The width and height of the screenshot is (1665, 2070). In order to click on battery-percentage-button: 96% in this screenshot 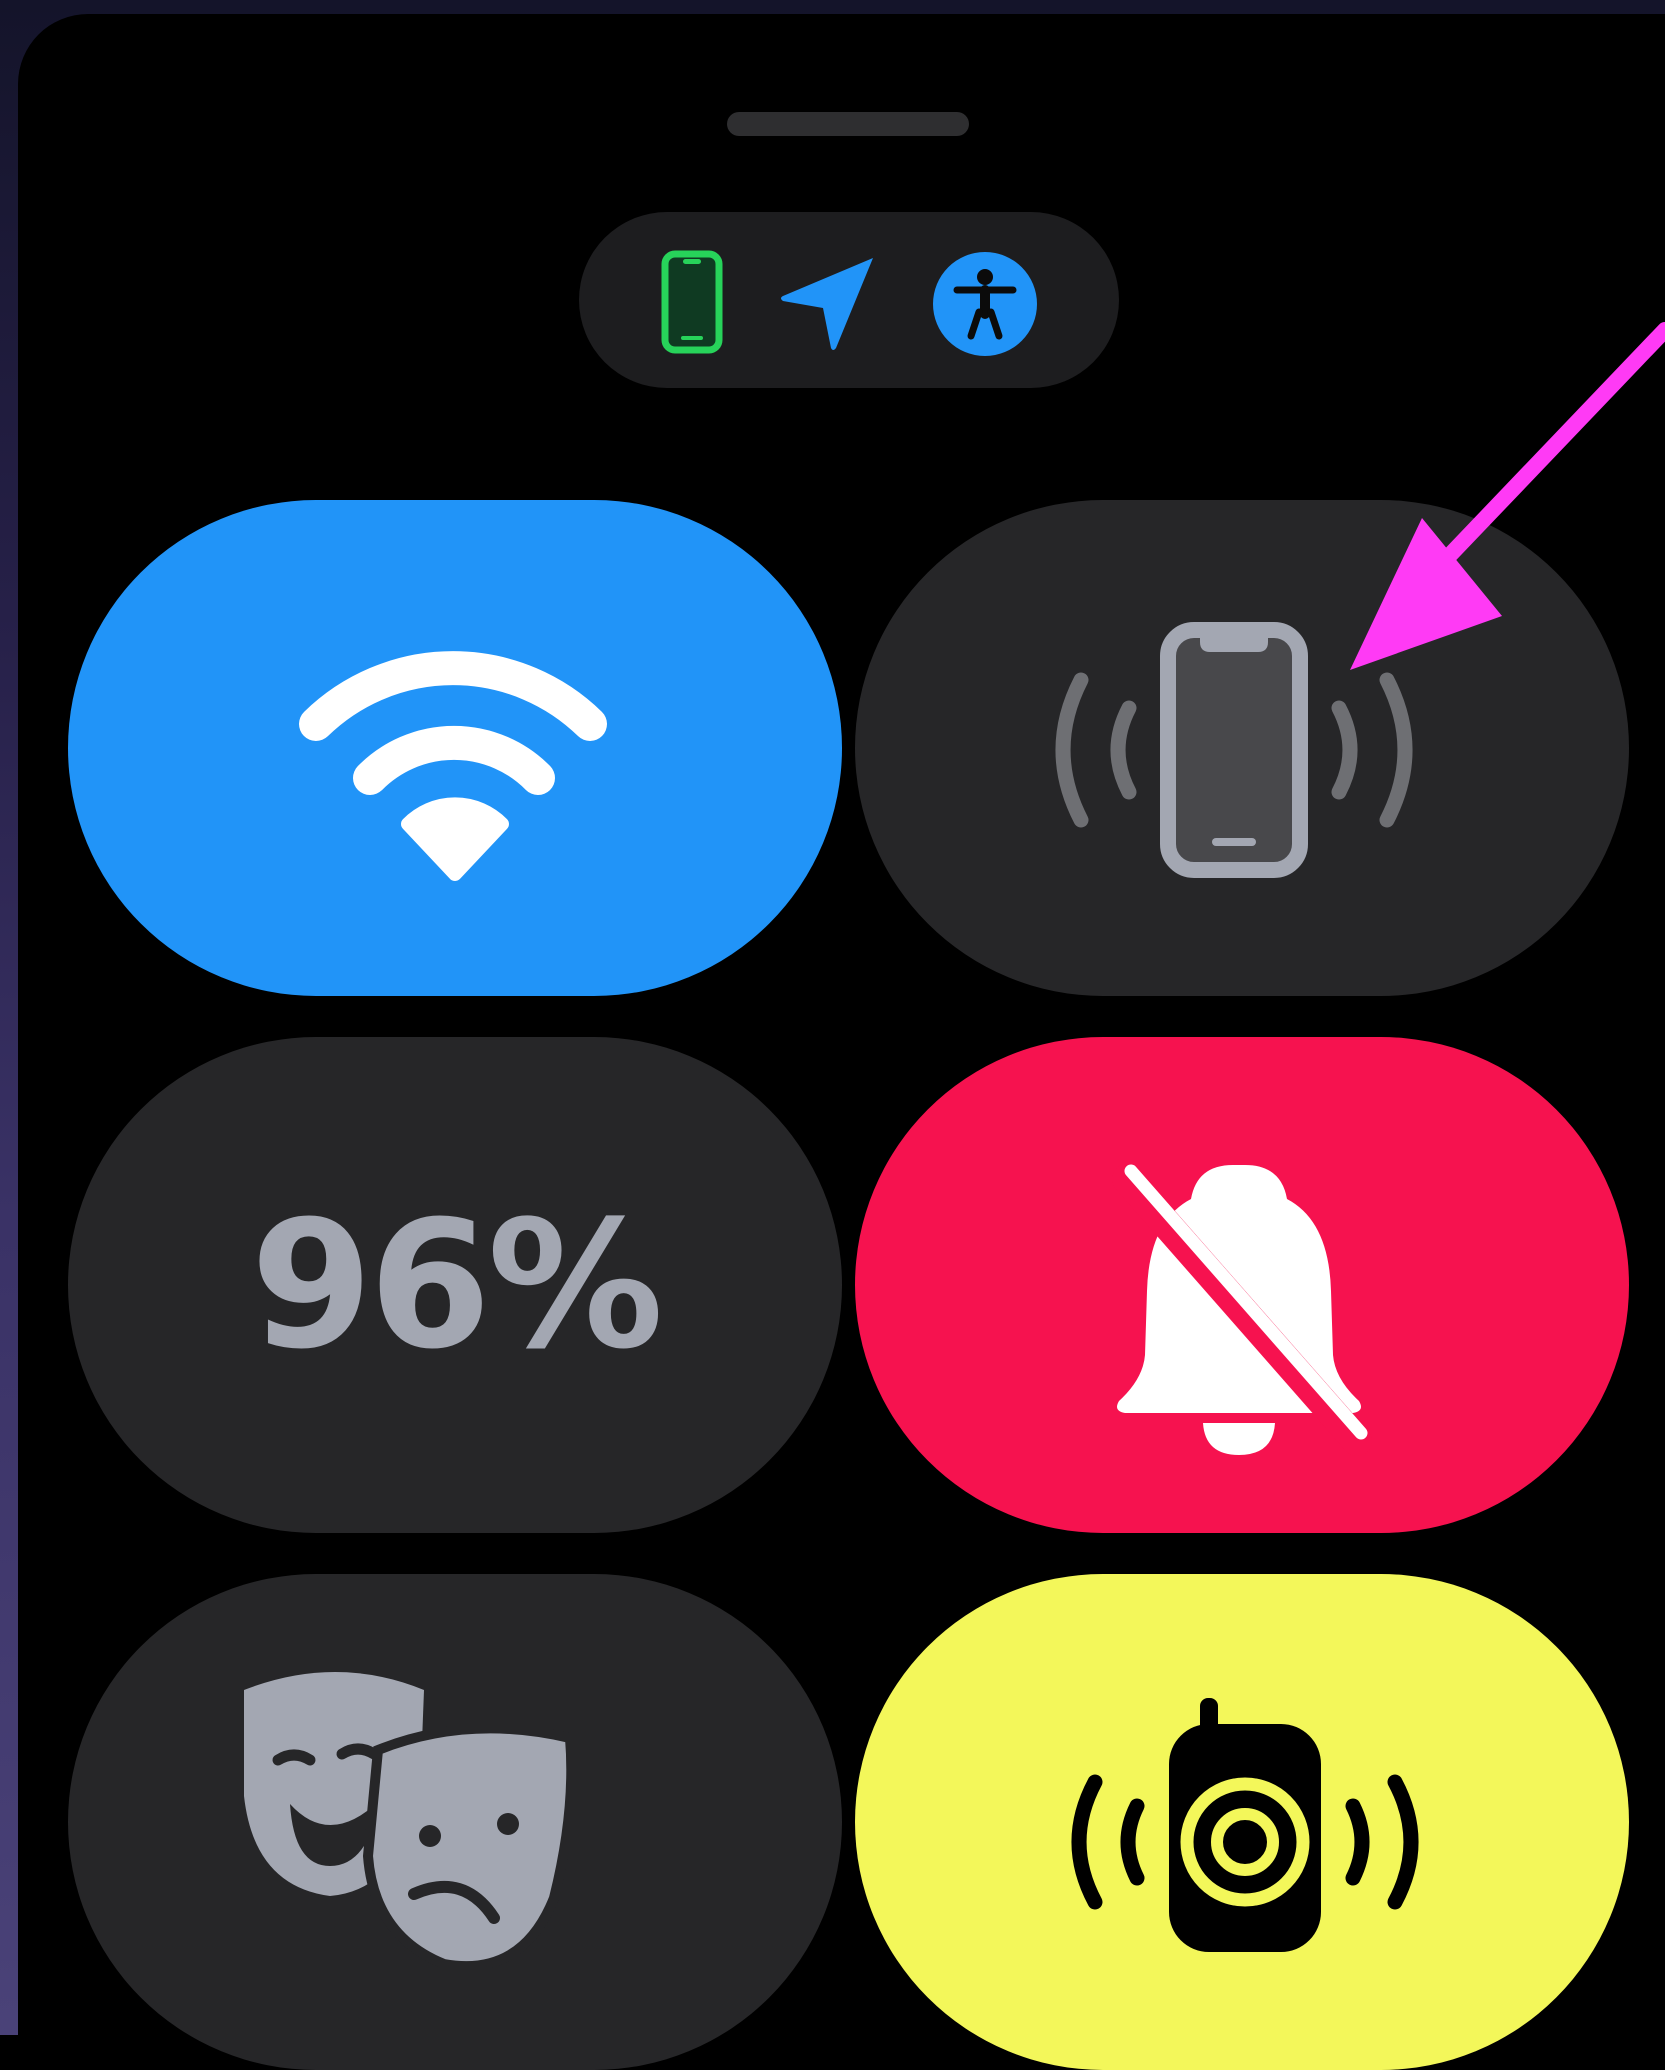, I will do `click(455, 1285)`.